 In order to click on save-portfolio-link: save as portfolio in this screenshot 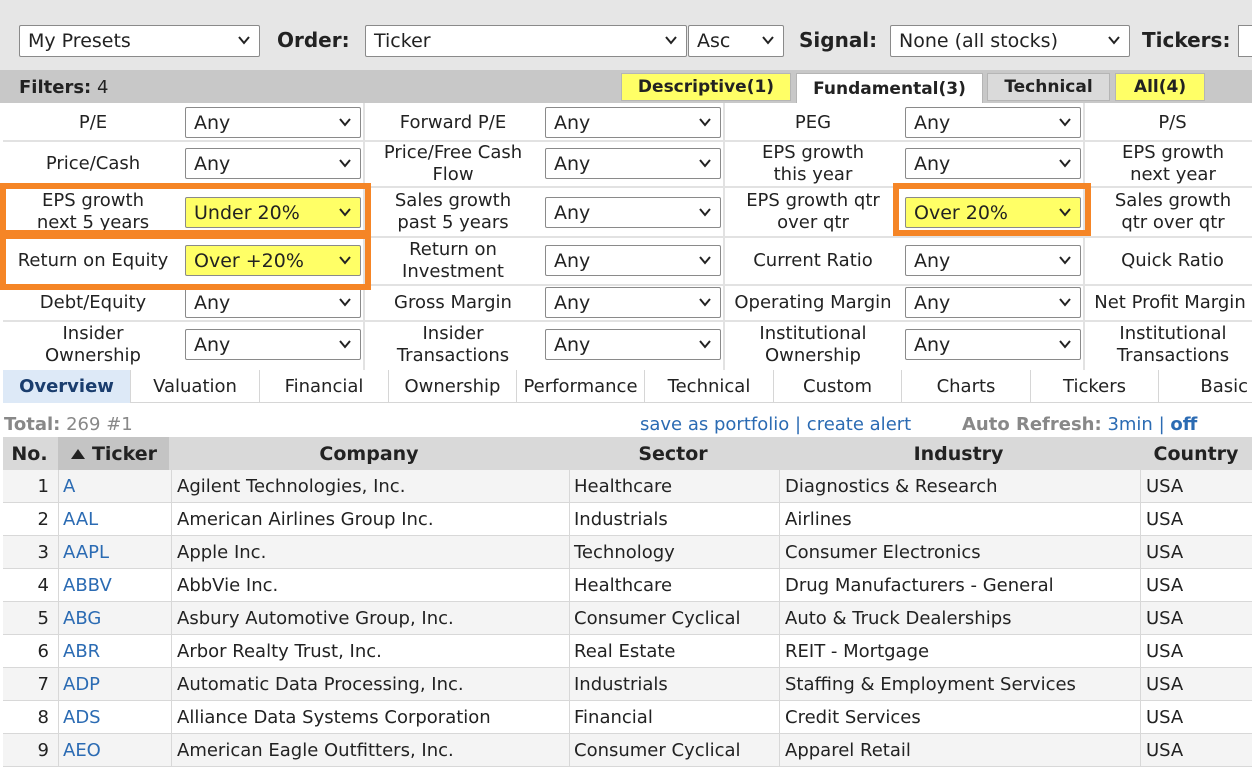, I will do `click(714, 424)`.